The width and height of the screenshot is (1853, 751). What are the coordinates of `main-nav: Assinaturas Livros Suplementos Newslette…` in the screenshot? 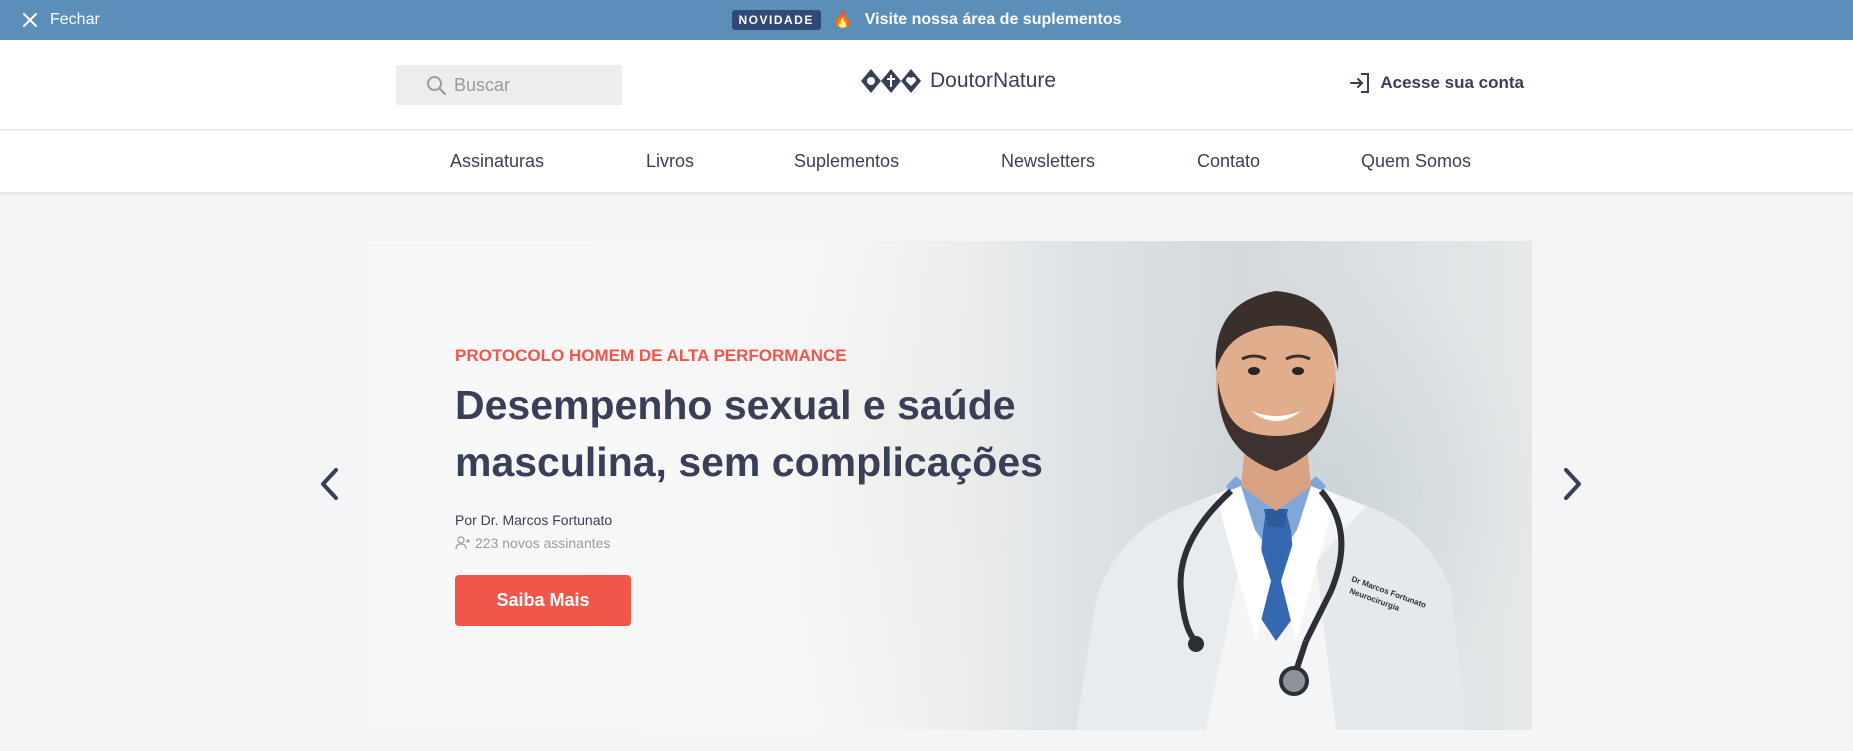 It's located at (926, 161).